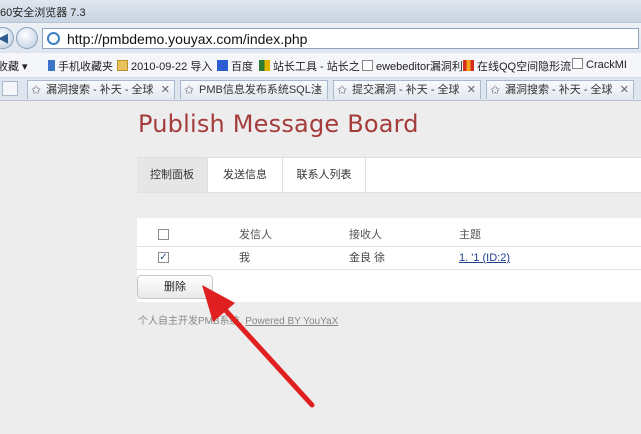 The height and width of the screenshot is (434, 641). Describe the element at coordinates (258, 346) in the screenshot. I see `annotation-arrow-icon` at that location.